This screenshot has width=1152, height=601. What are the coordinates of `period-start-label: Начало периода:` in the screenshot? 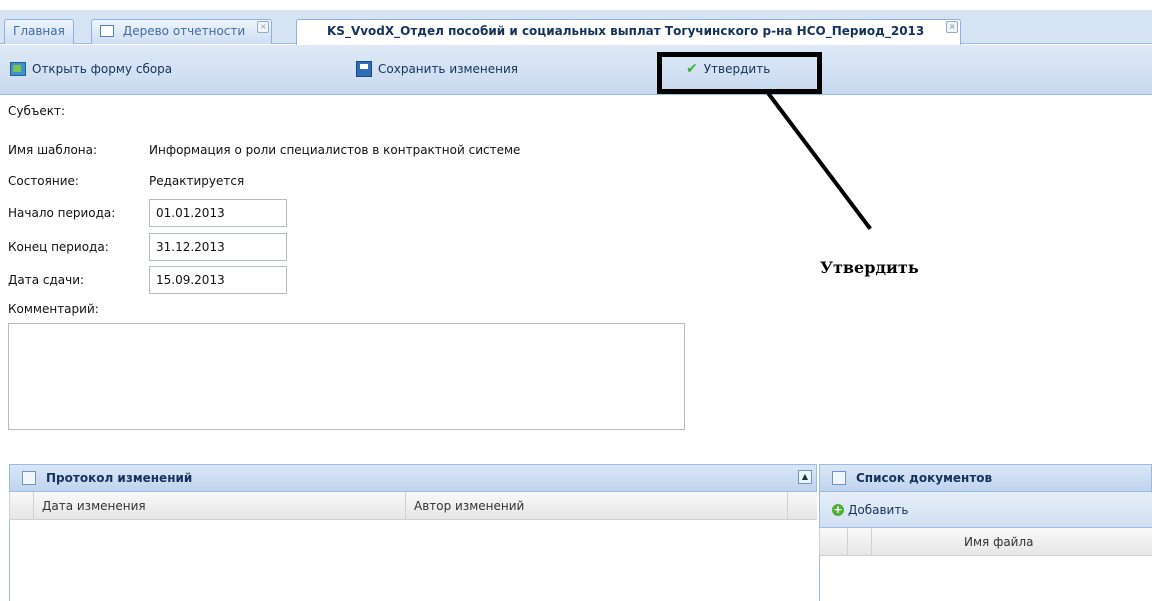 It's located at (62, 213).